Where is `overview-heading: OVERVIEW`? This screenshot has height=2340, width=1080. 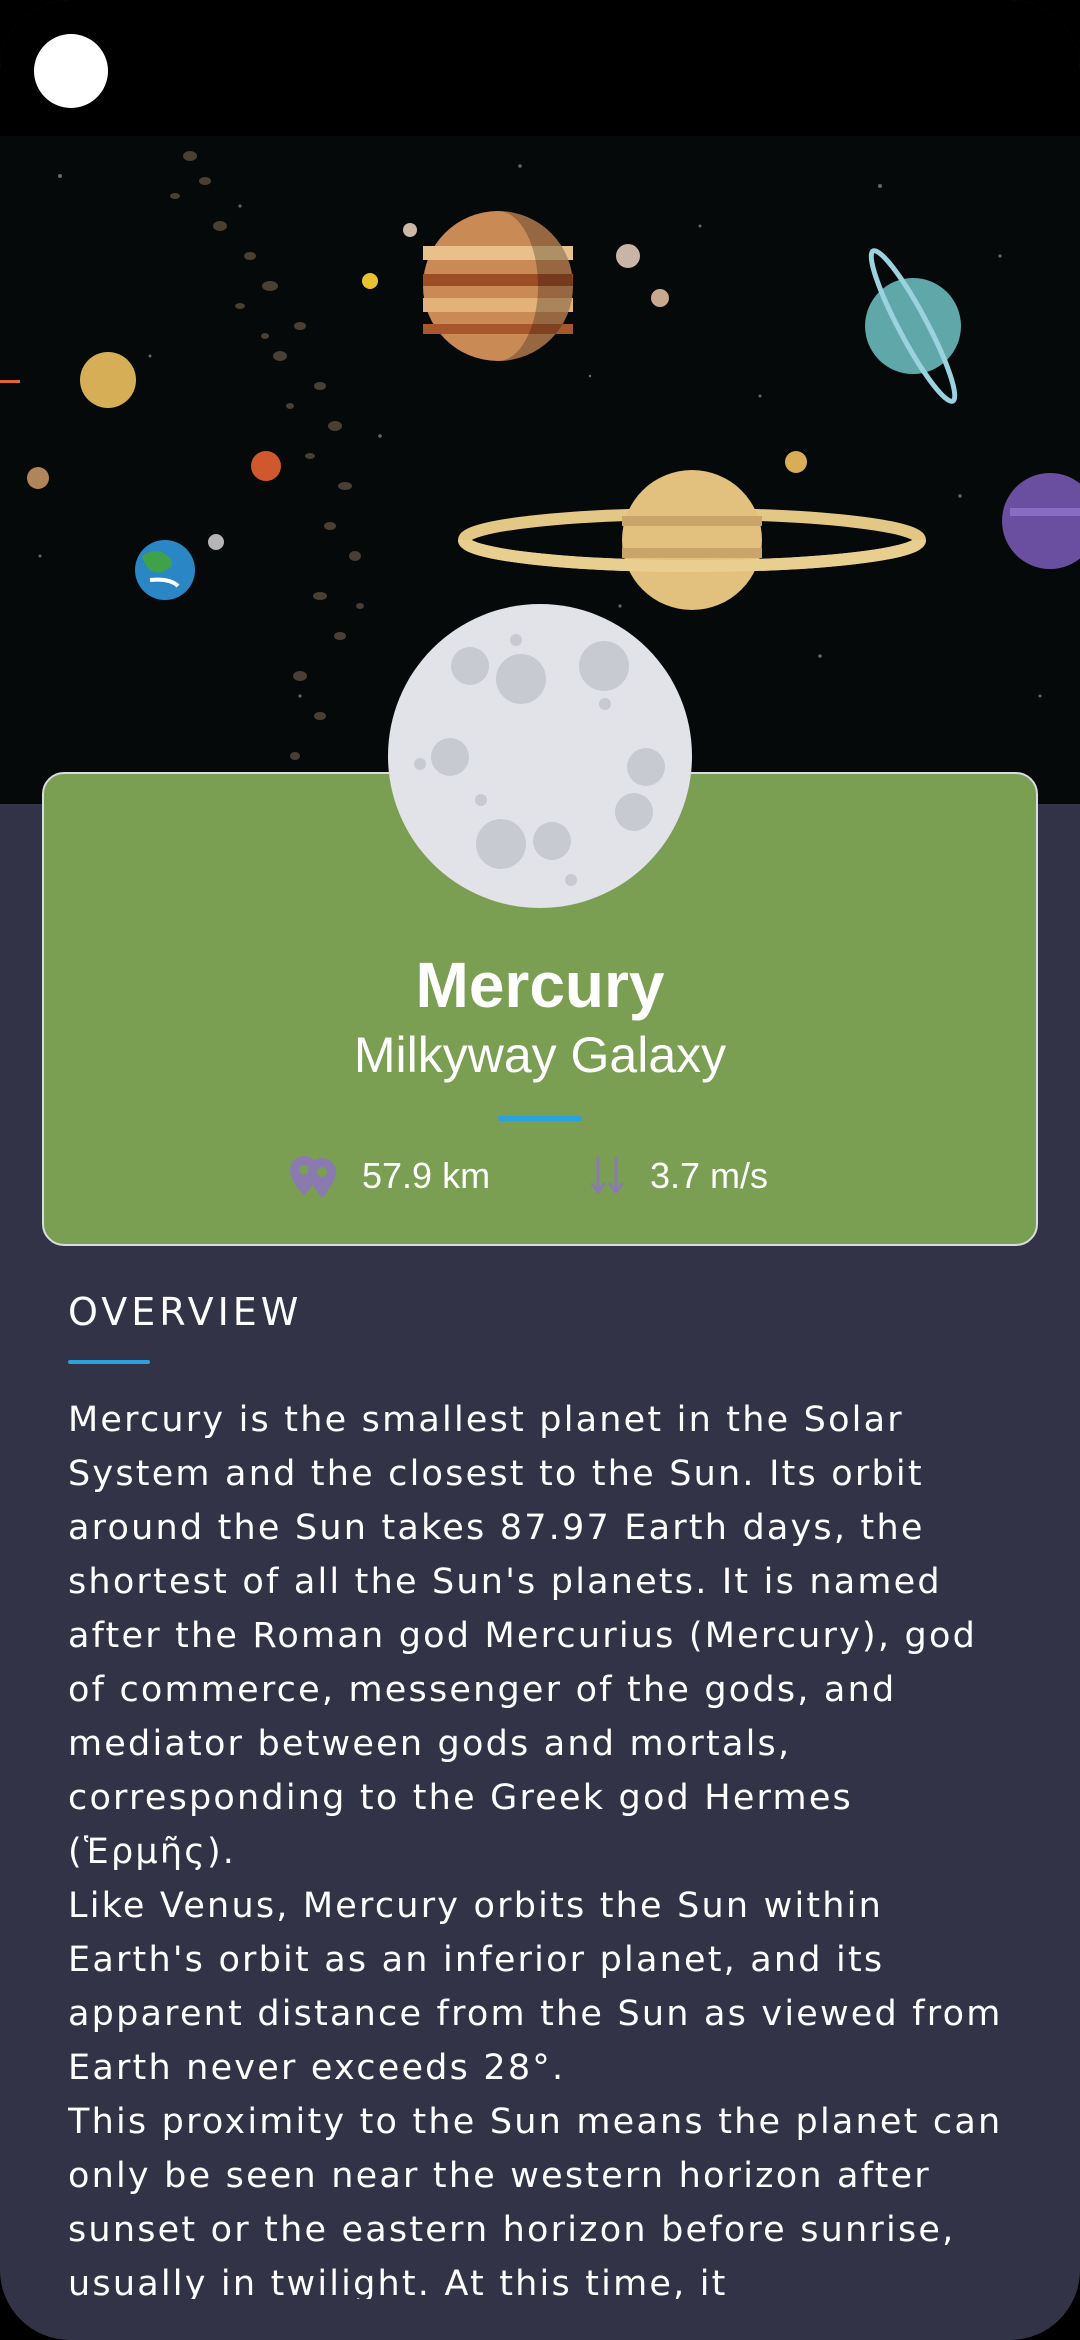 overview-heading: OVERVIEW is located at coordinates (185, 1312).